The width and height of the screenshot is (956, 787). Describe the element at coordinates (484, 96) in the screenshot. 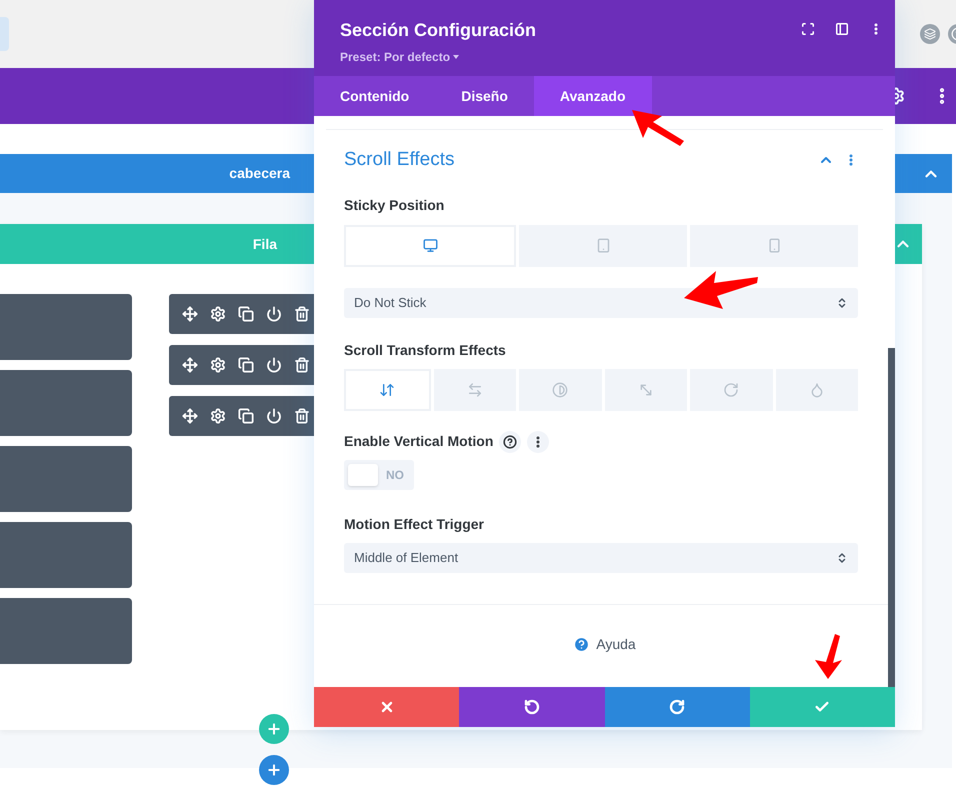

I see `tab: Diseño` at that location.